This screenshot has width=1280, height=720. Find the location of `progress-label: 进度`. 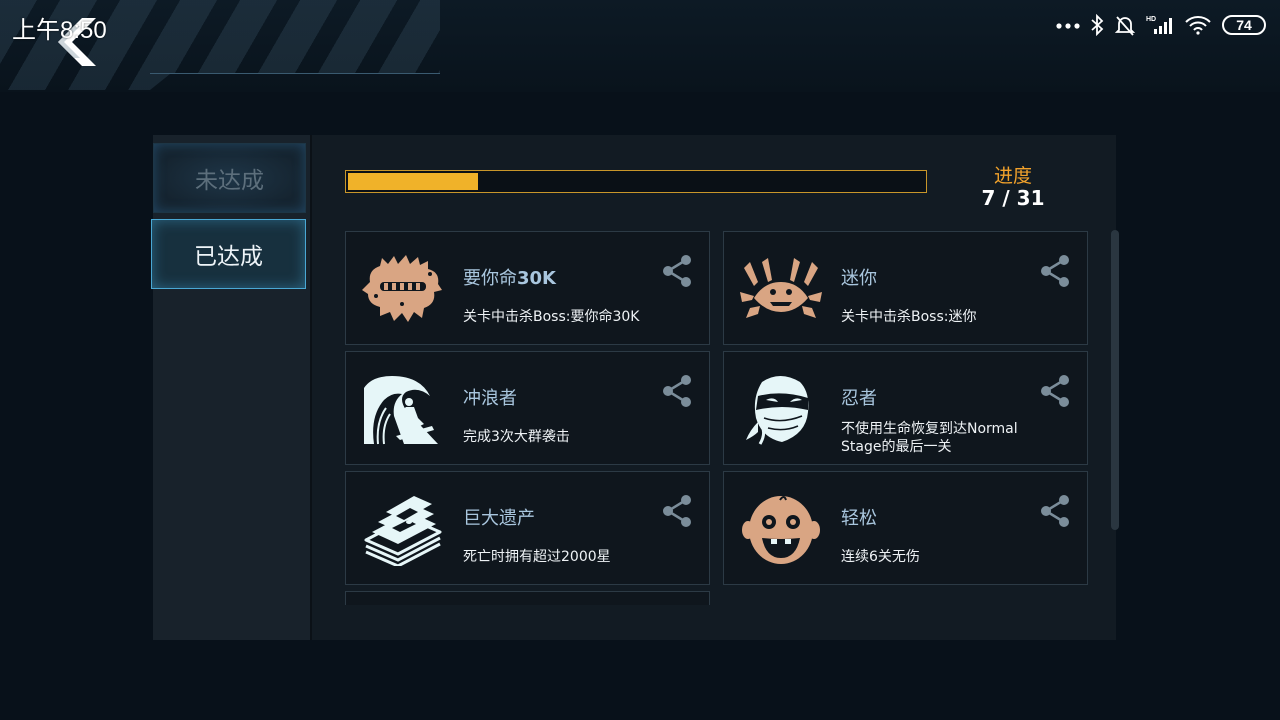

progress-label: 进度 is located at coordinates (1012, 176).